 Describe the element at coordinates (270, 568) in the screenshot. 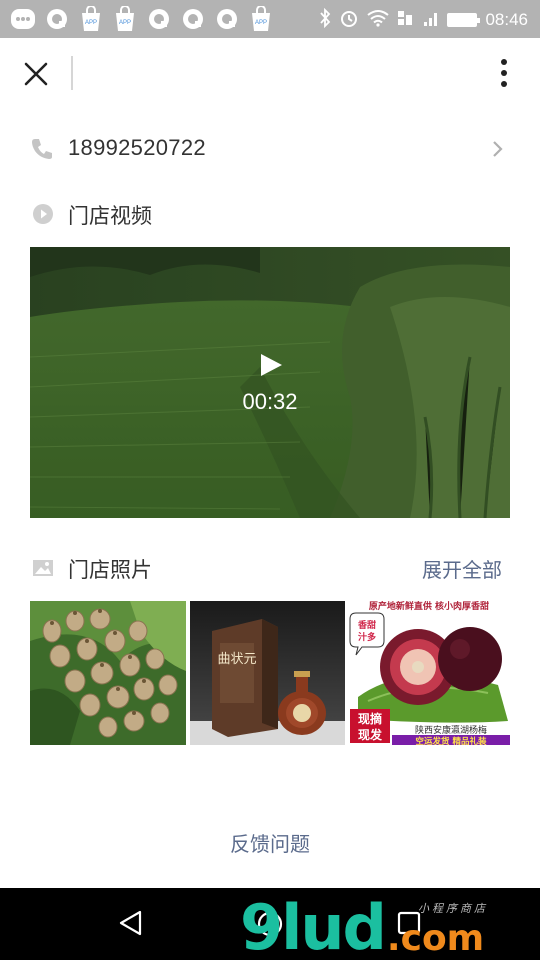

I see `photos-section-header: 门店照片 展开全部` at that location.